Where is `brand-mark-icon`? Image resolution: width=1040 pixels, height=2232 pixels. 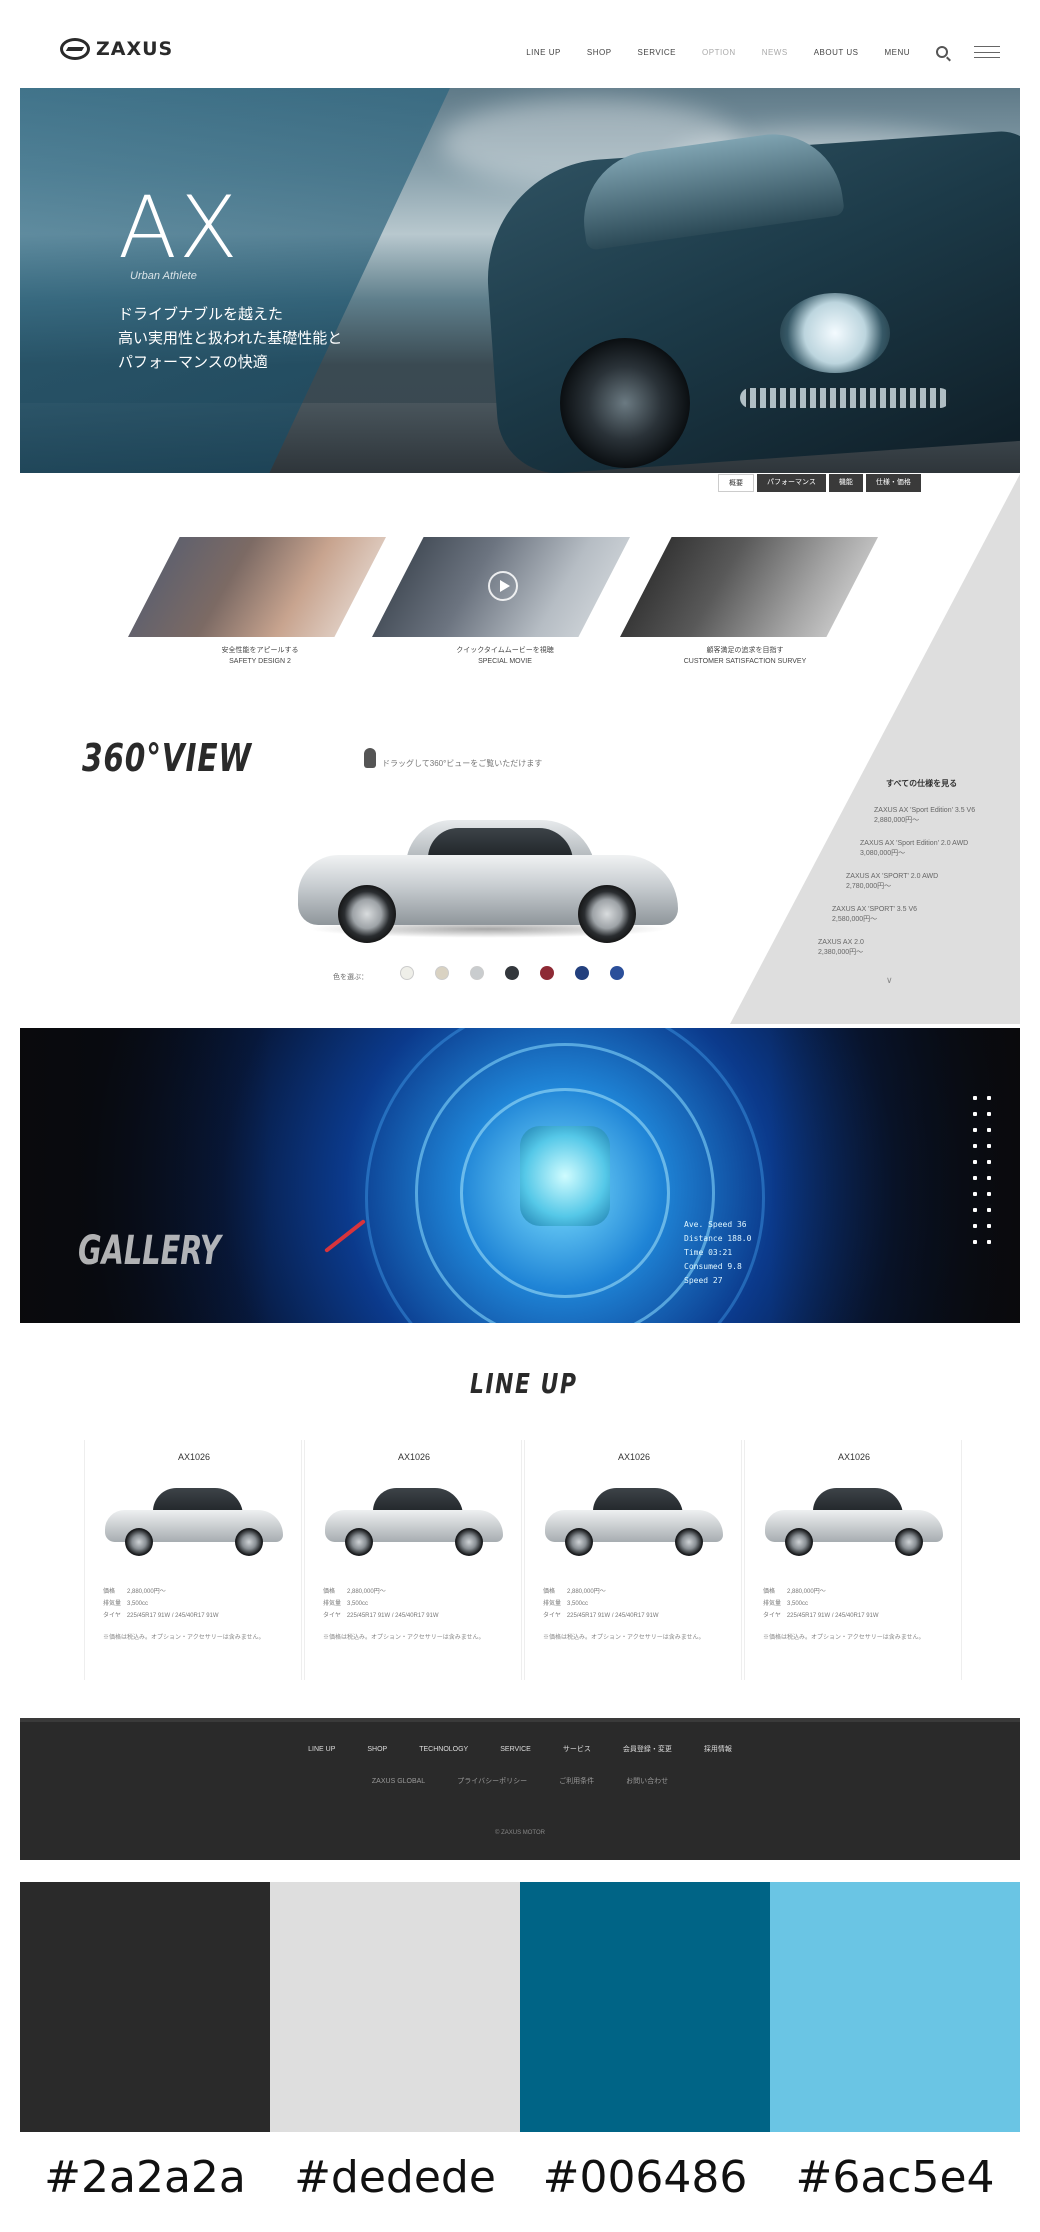
brand-mark-icon is located at coordinates (75, 49).